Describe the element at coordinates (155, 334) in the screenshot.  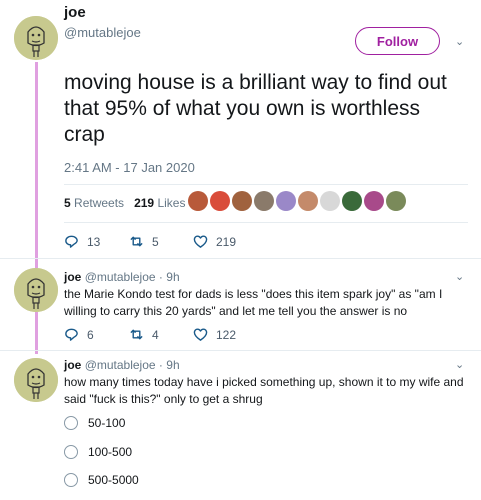
I see `retweet-count: 4` at that location.